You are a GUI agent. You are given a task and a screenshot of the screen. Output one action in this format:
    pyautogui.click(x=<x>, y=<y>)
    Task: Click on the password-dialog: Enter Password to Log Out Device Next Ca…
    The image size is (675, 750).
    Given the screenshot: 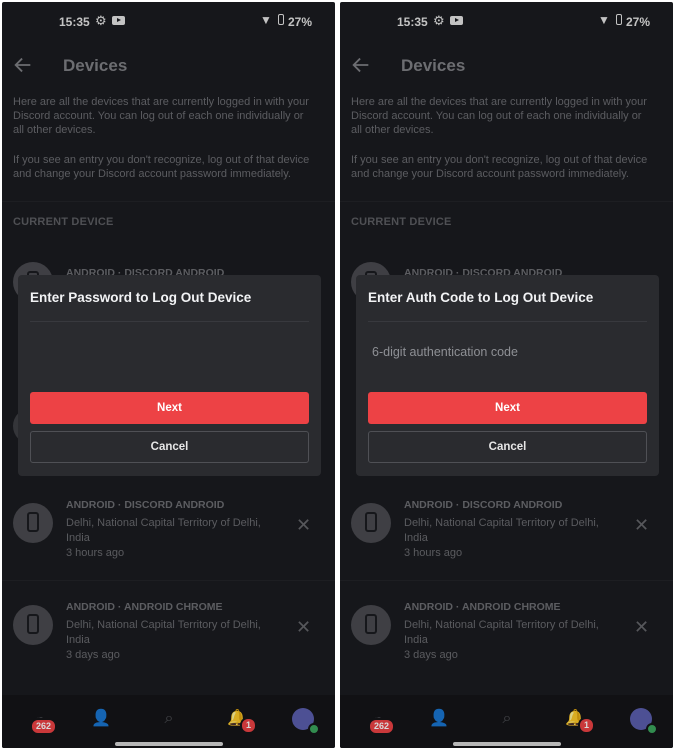 What is the action you would take?
    pyautogui.click(x=169, y=375)
    